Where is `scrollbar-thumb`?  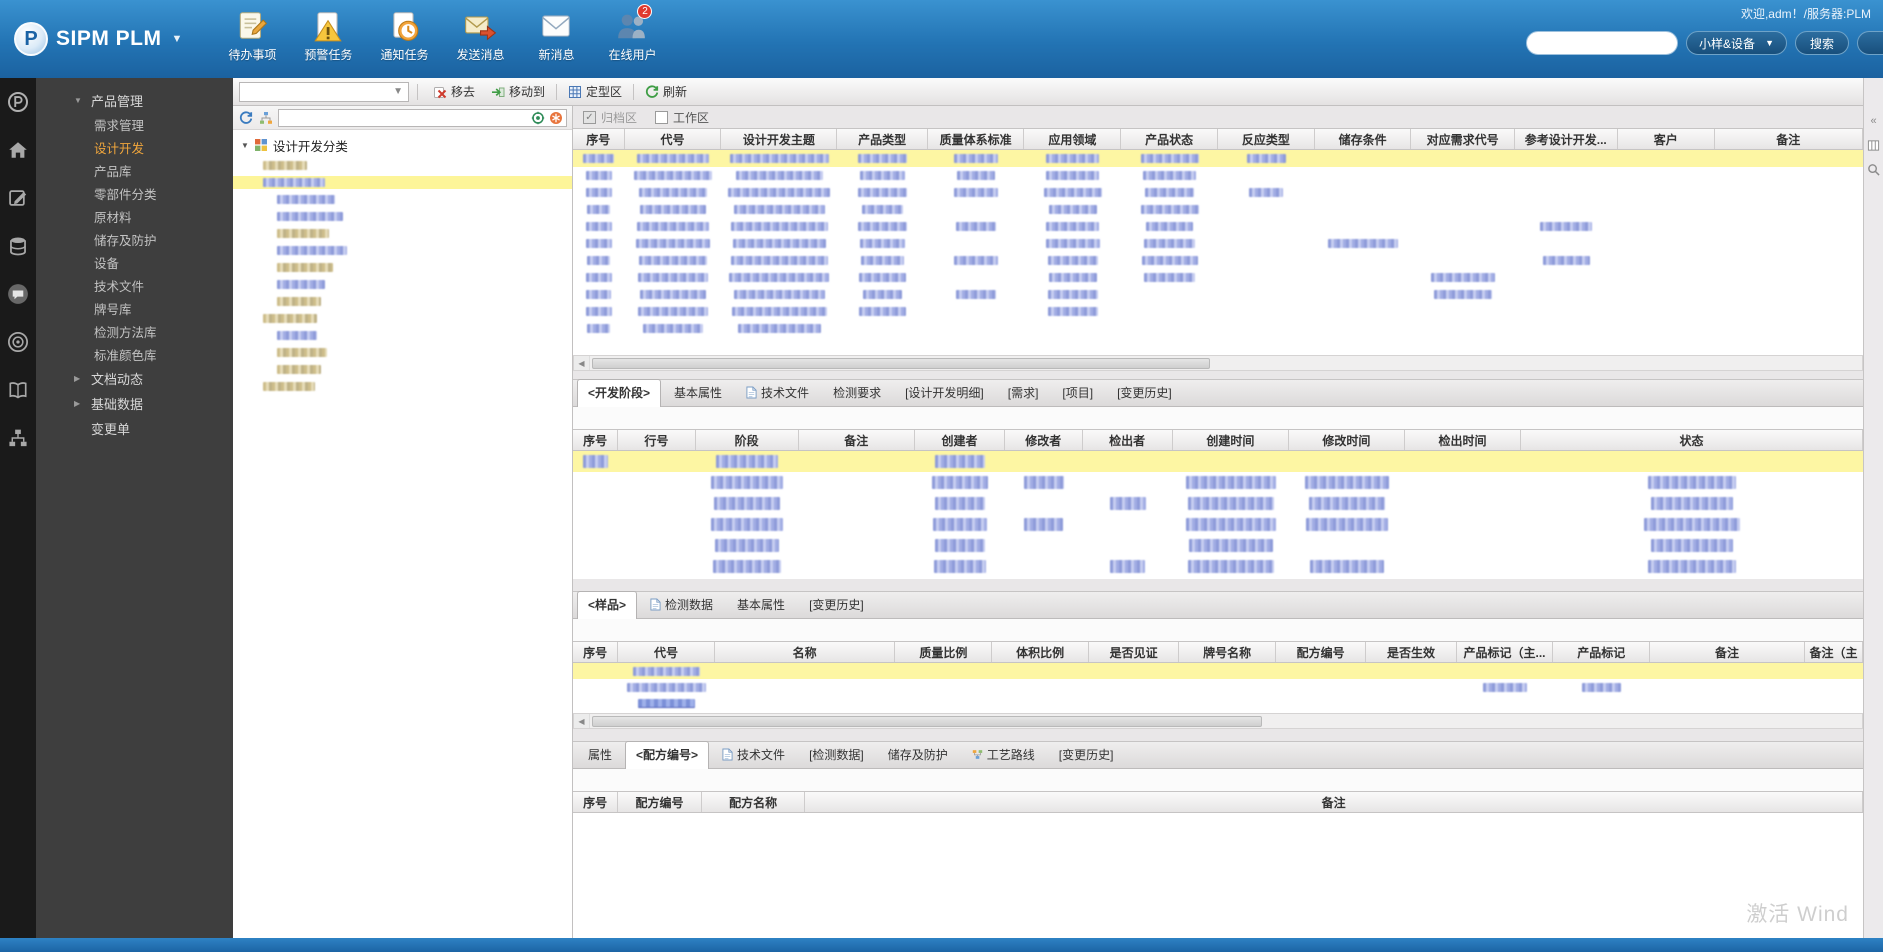
scrollbar-thumb is located at coordinates (927, 721).